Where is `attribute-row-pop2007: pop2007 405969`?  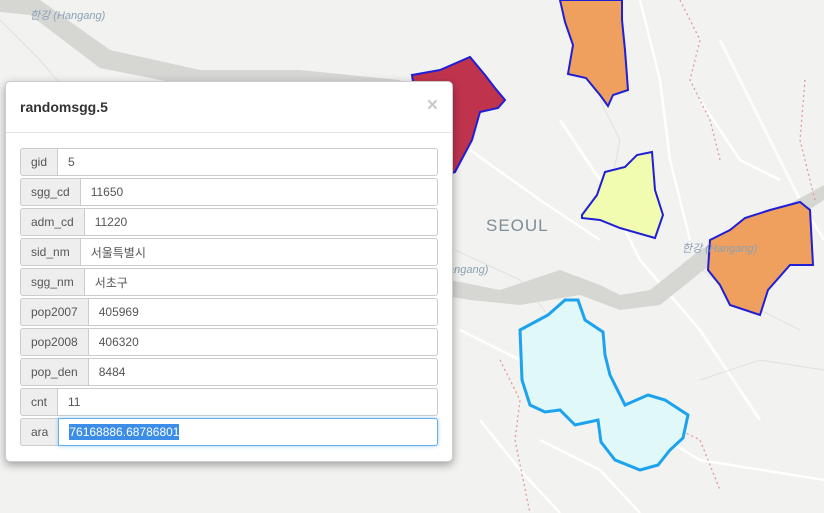
attribute-row-pop2007: pop2007 405969 is located at coordinates (229, 312).